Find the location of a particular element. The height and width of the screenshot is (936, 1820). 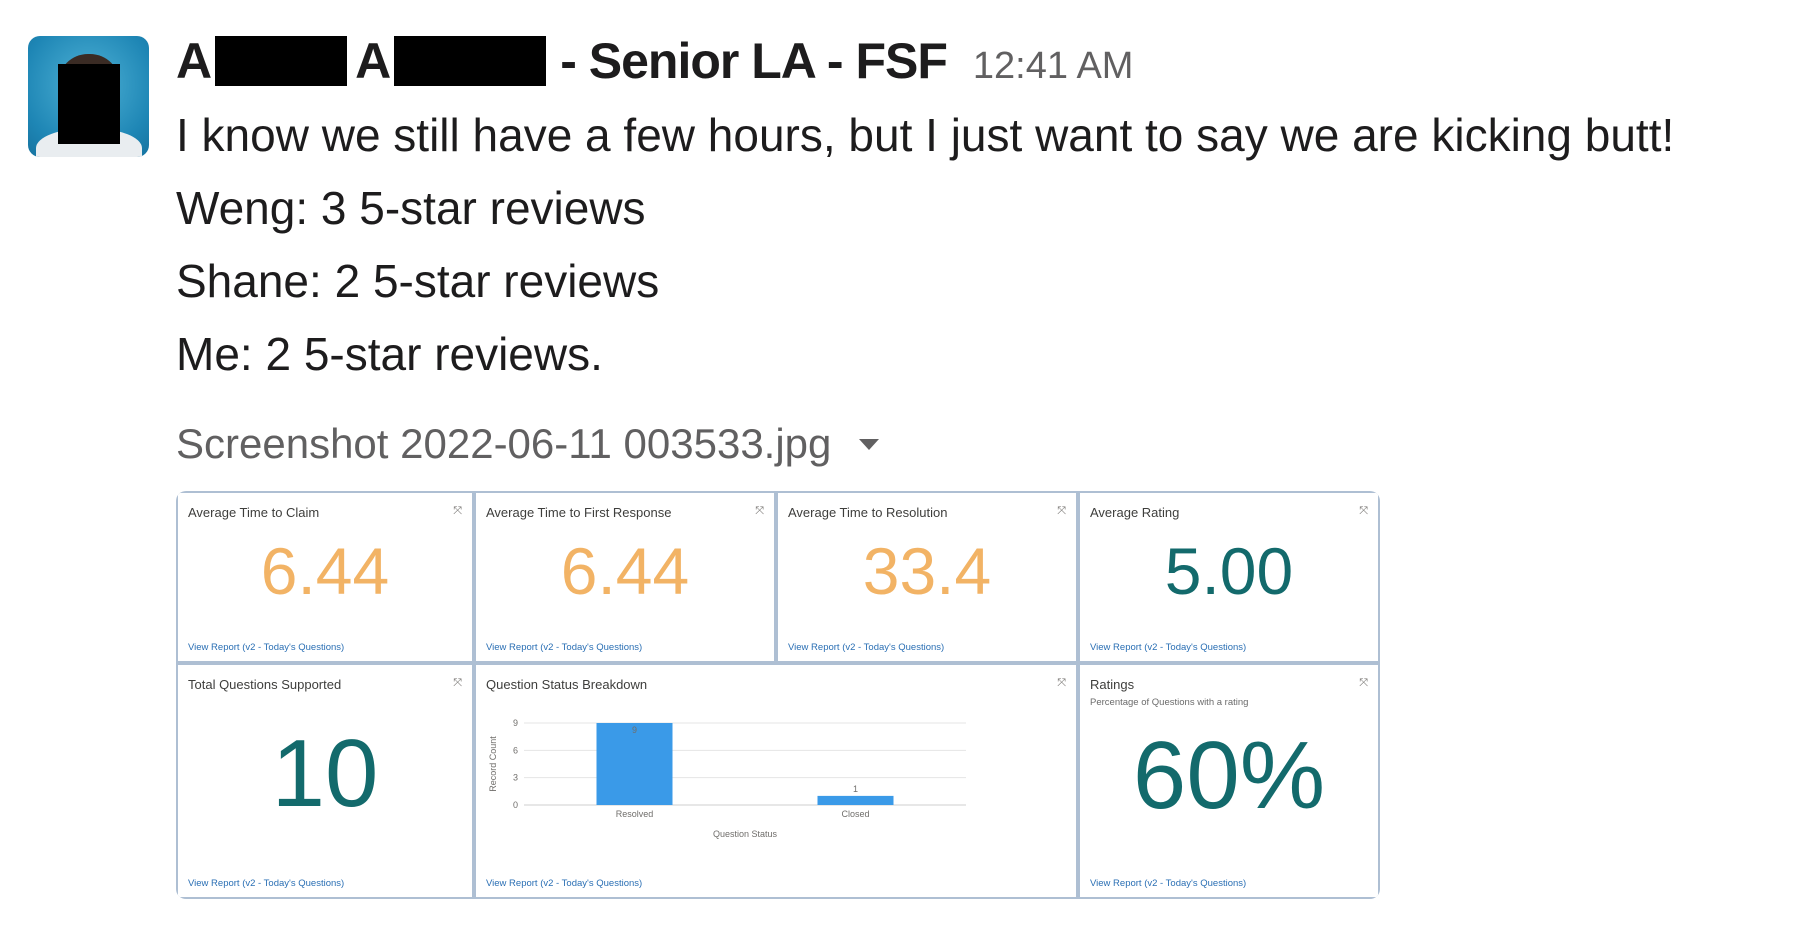

x-tick-label: Closed is located at coordinates (855, 814).